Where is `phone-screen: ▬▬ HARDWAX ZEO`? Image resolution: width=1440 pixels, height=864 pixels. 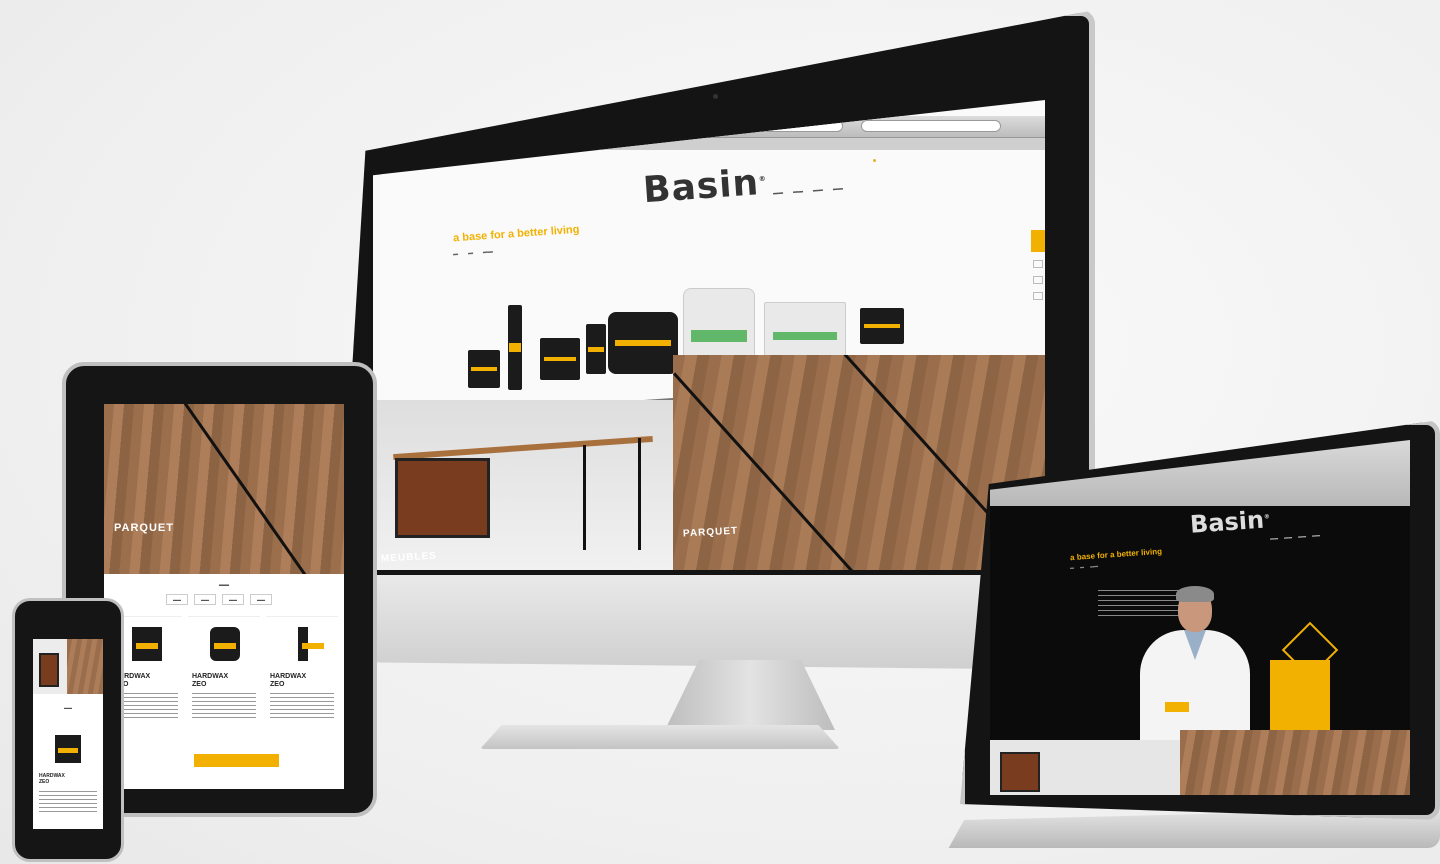 phone-screen: ▬▬ HARDWAX ZEO is located at coordinates (68, 734).